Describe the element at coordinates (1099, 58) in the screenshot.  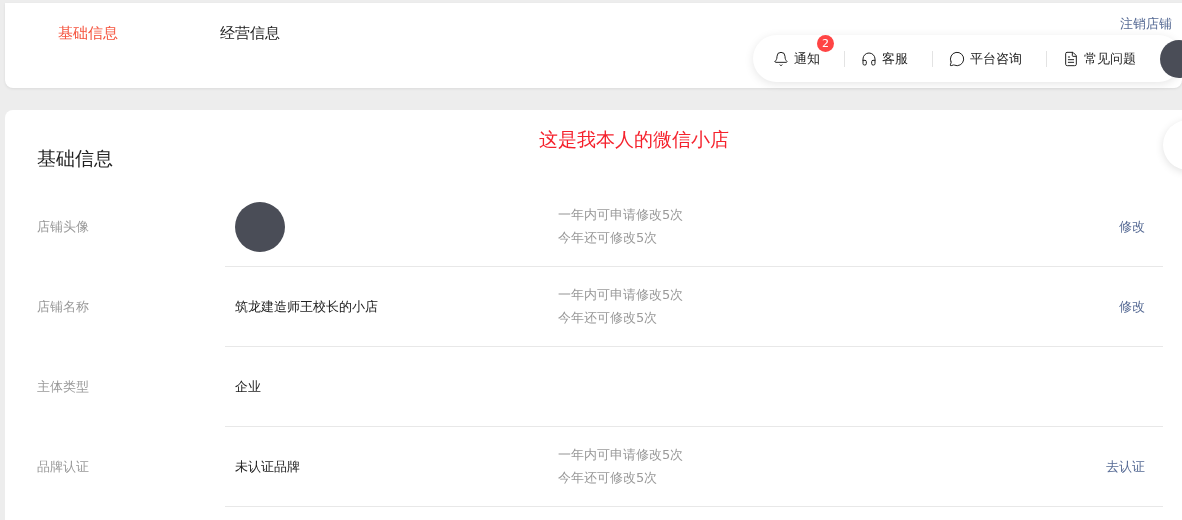
I see `toolbar-button: 常见问题` at that location.